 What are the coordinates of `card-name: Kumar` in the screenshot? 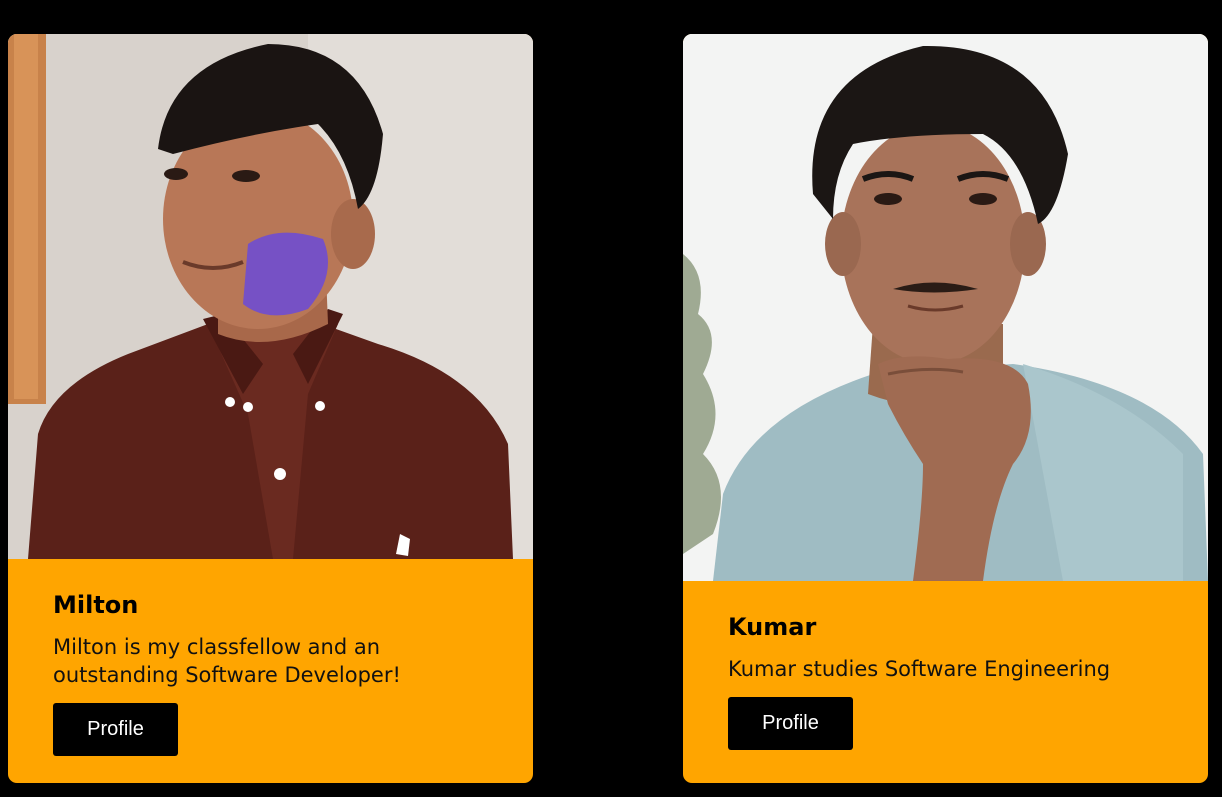 It's located at (772, 627).